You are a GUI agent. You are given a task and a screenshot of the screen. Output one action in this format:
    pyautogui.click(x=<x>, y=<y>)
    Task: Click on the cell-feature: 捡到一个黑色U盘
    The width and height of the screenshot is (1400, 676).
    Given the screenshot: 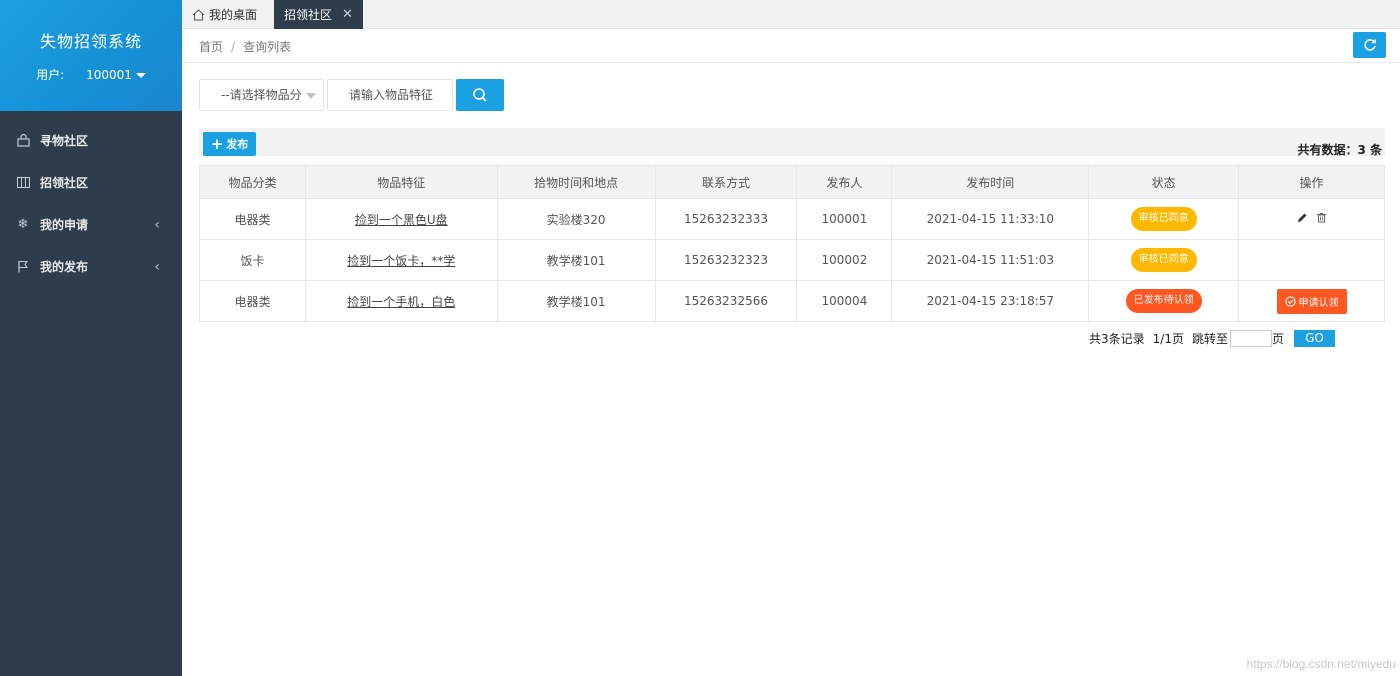 What is the action you would take?
    pyautogui.click(x=401, y=219)
    